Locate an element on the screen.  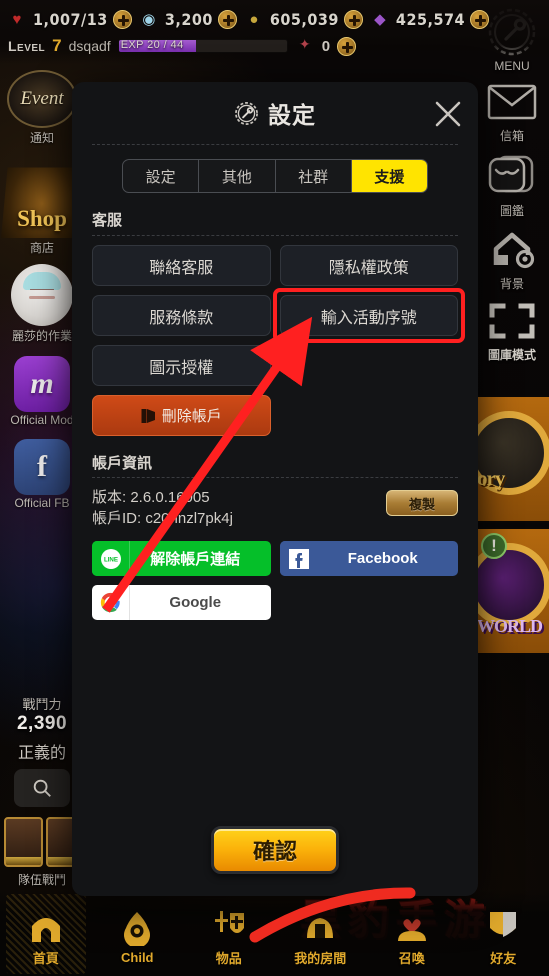
fb-icon-text: f is located at coordinates (42, 466).